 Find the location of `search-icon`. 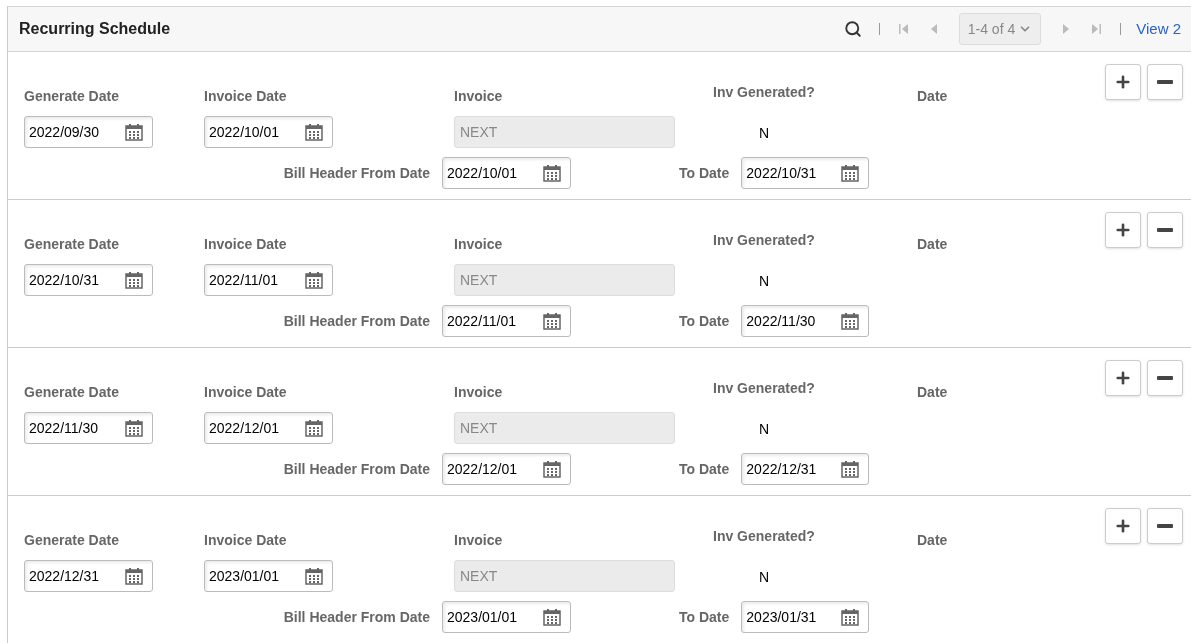

search-icon is located at coordinates (852, 29).